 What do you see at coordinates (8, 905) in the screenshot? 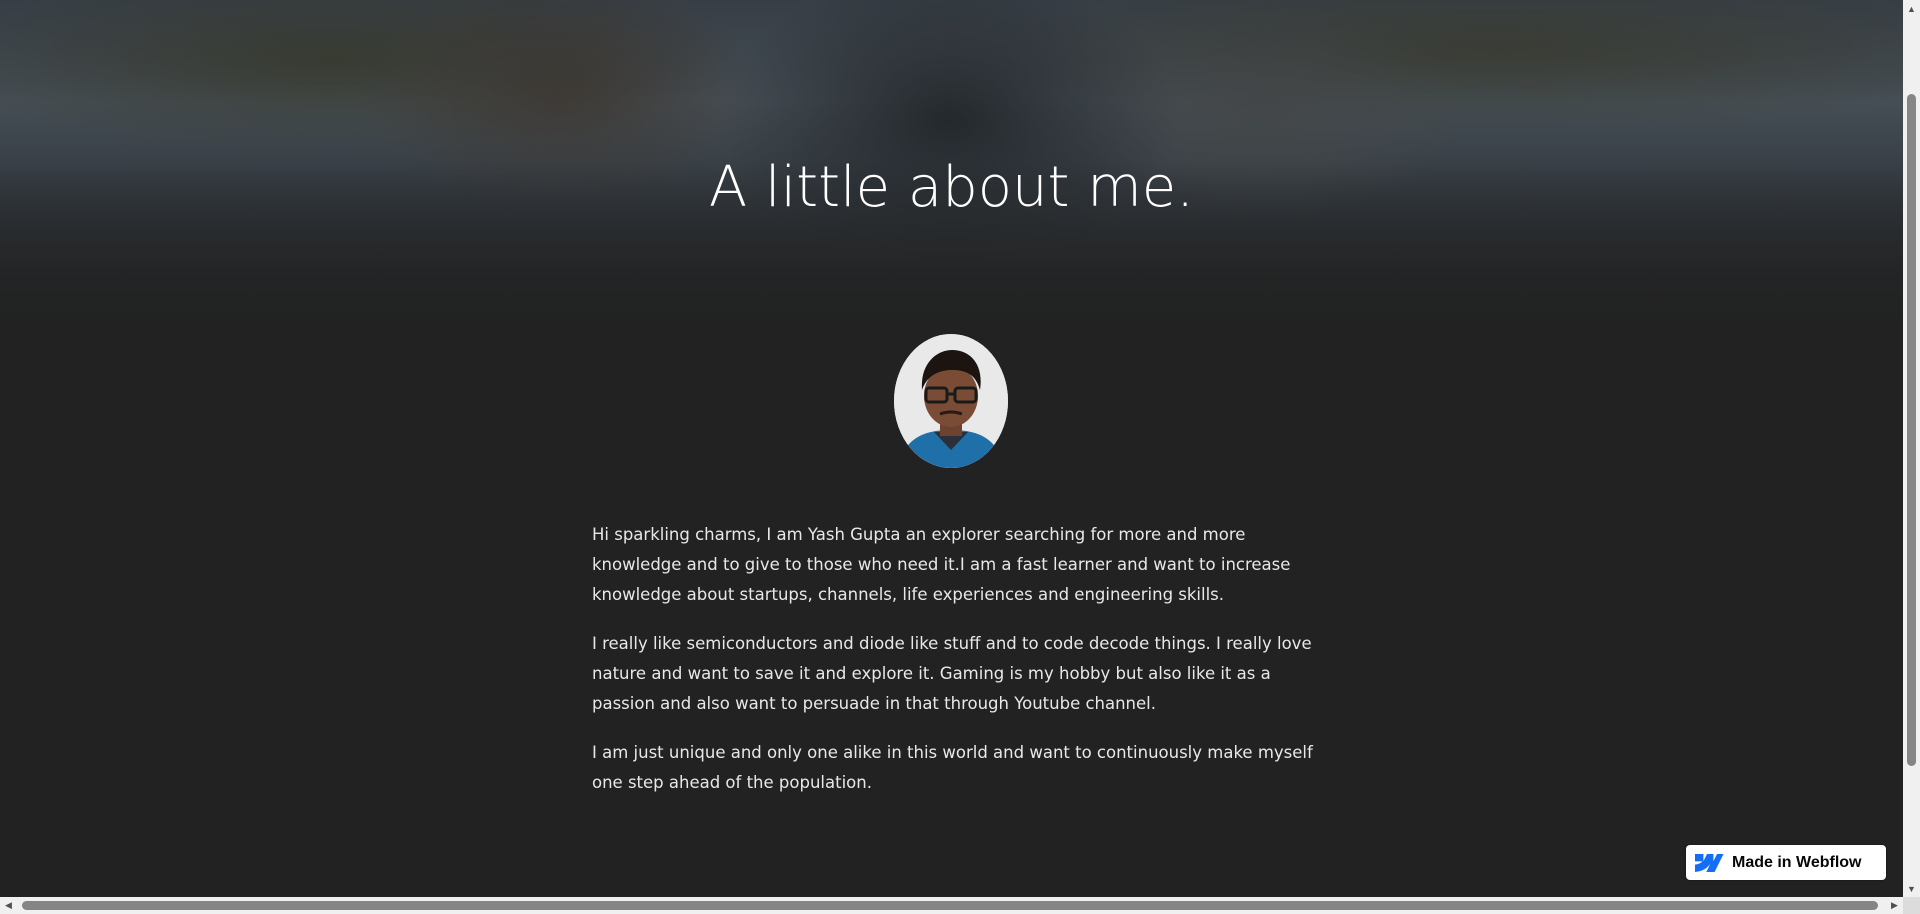
I see `scroll-left-arrow-icon: ◀` at bounding box center [8, 905].